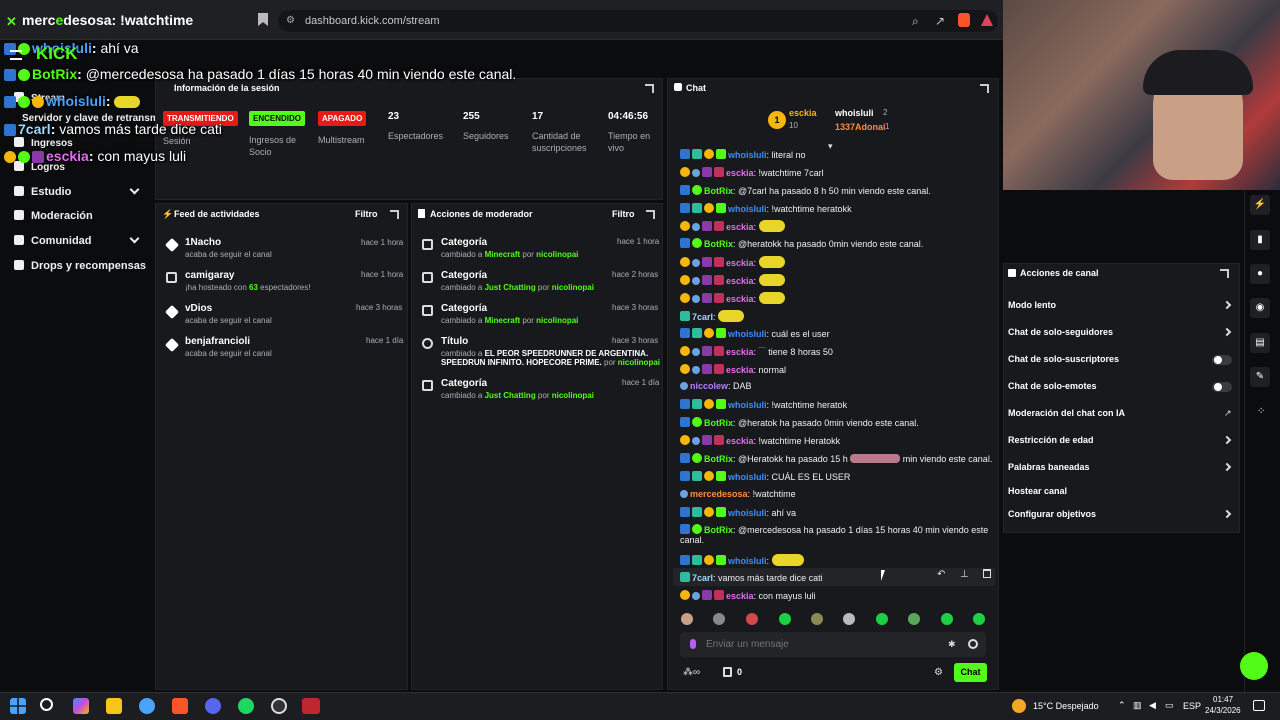 The image size is (1280, 720). Describe the element at coordinates (964, 574) in the screenshot. I see `pin-icon: ⊥` at that location.